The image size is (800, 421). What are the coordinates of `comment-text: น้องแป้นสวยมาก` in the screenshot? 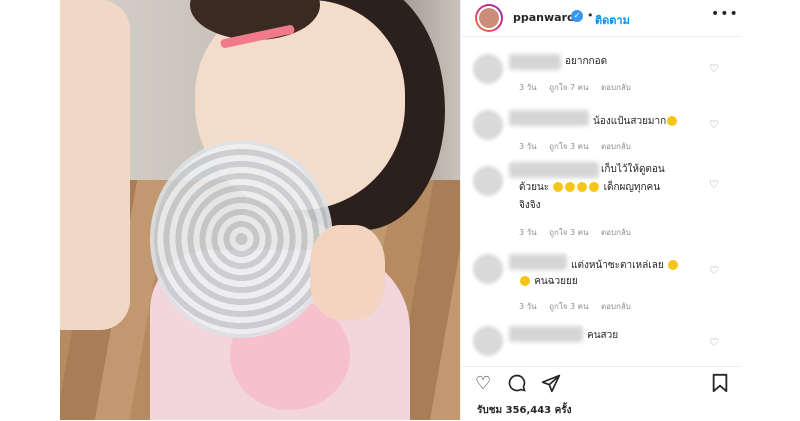 It's located at (635, 122).